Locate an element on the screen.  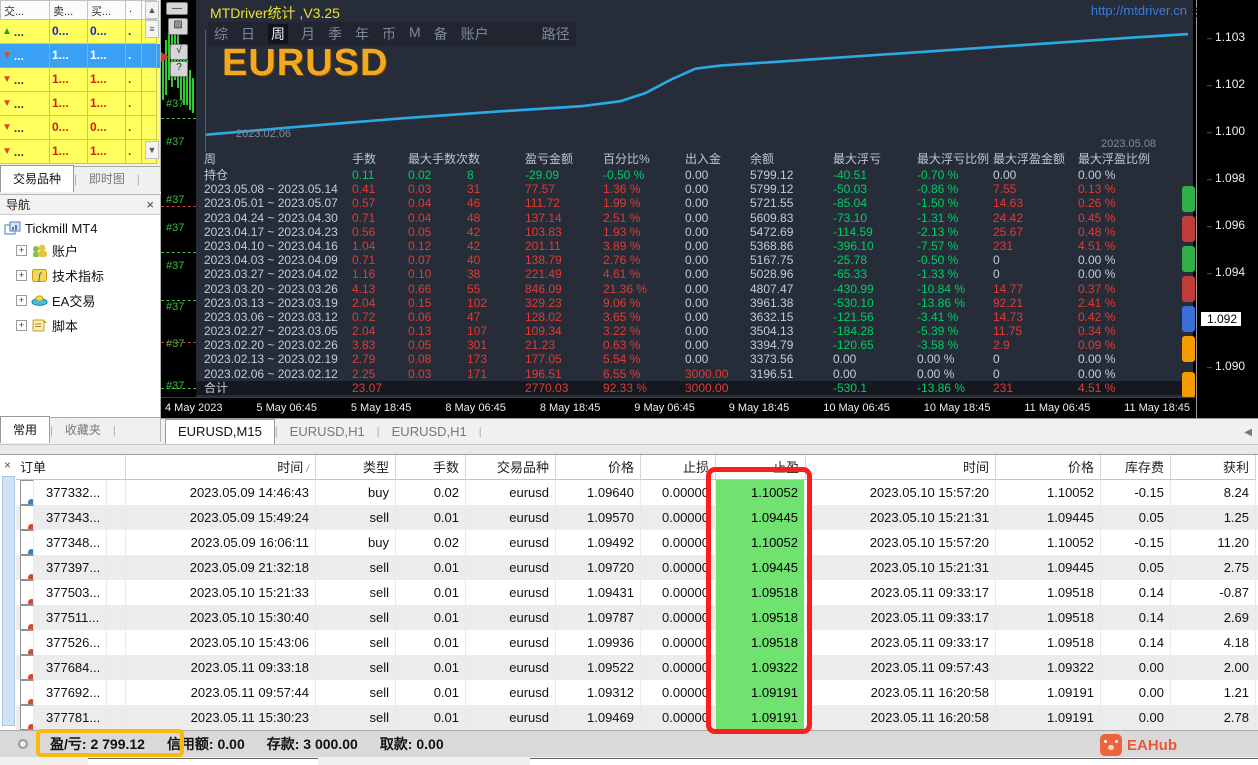
tab-navigator-1: 收藏夹 is located at coordinates (83, 430).